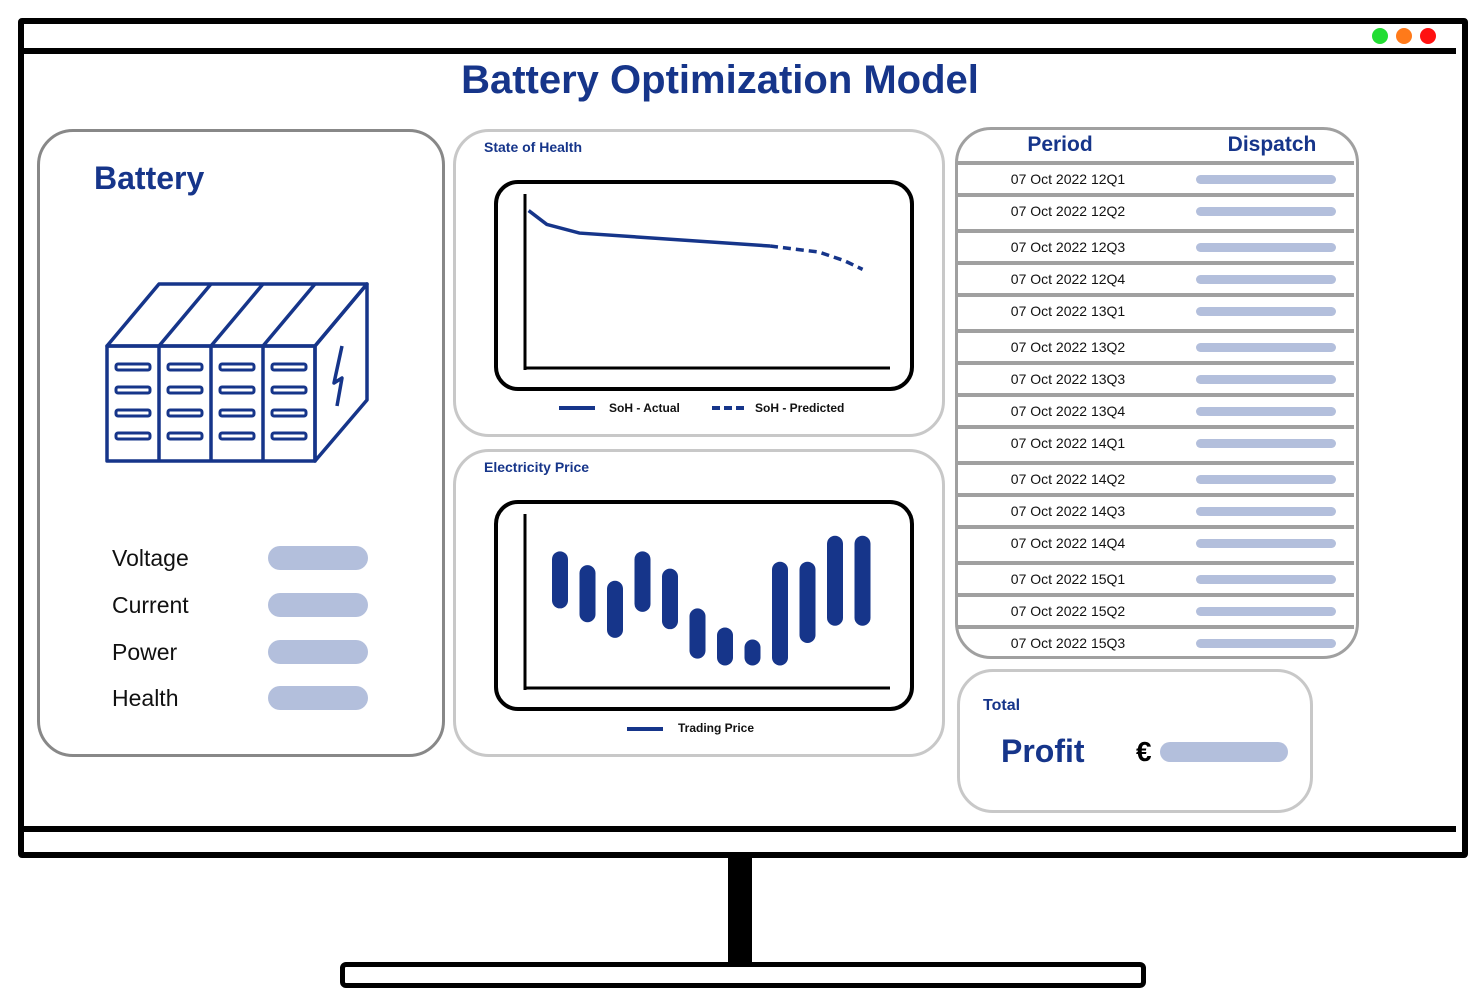  What do you see at coordinates (716, 728) in the screenshot?
I see `legend-price: Trading Price` at bounding box center [716, 728].